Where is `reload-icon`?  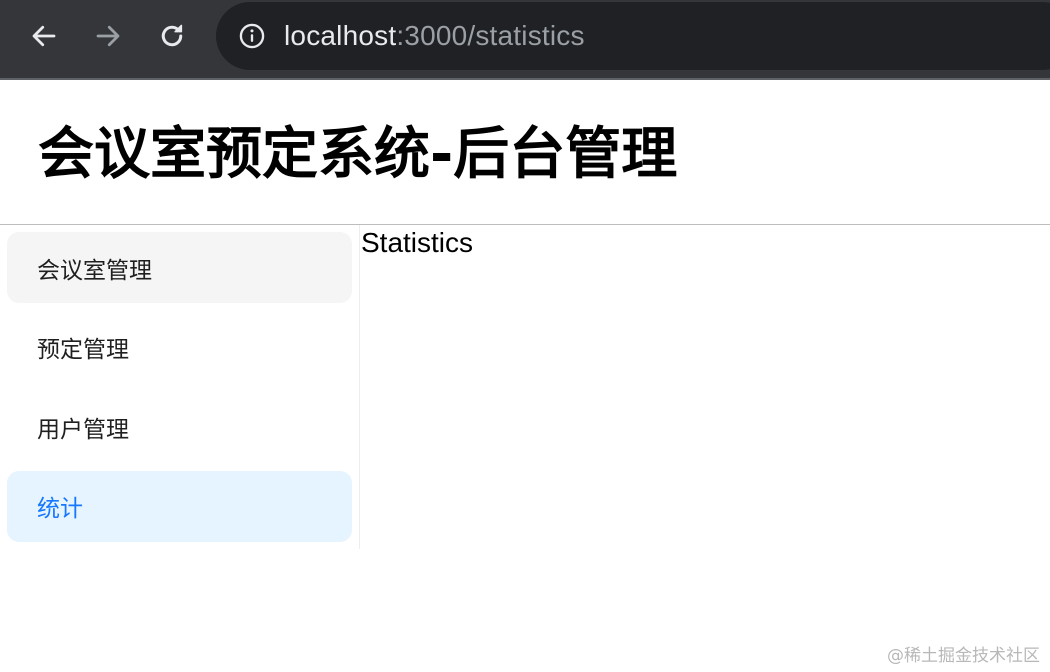
reload-icon is located at coordinates (172, 35).